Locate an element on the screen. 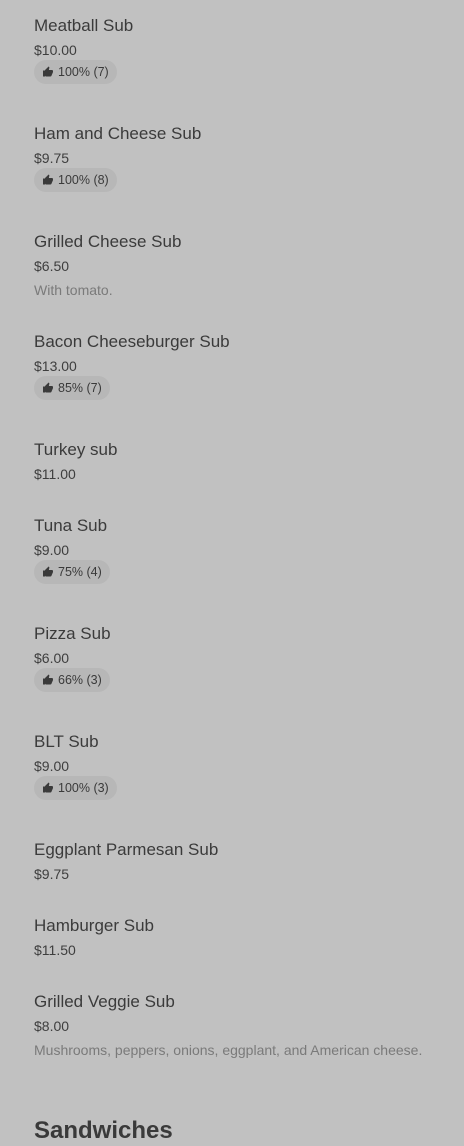 This screenshot has height=1146, width=464. rating-text: 100% (7) is located at coordinates (83, 72).